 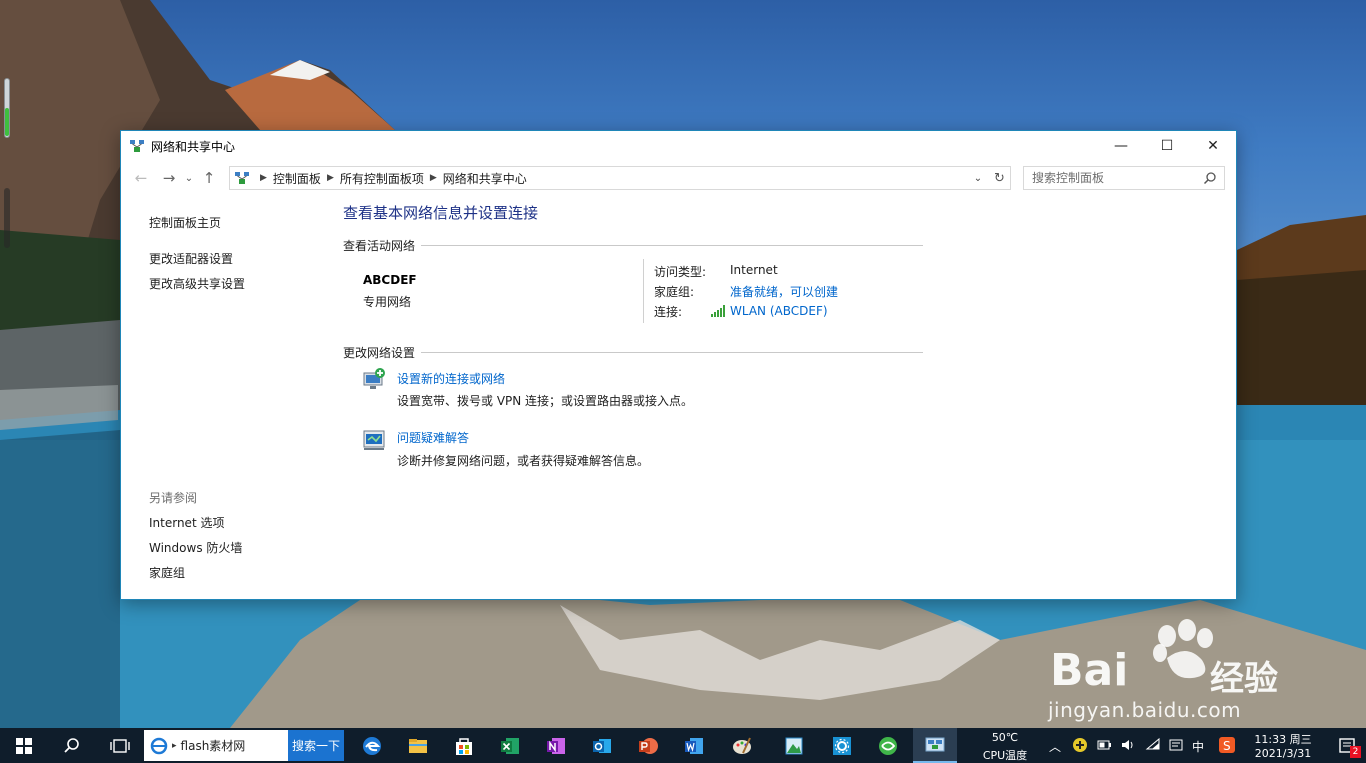 What do you see at coordinates (1000, 178) in the screenshot?
I see `refresh-icon: ↻` at bounding box center [1000, 178].